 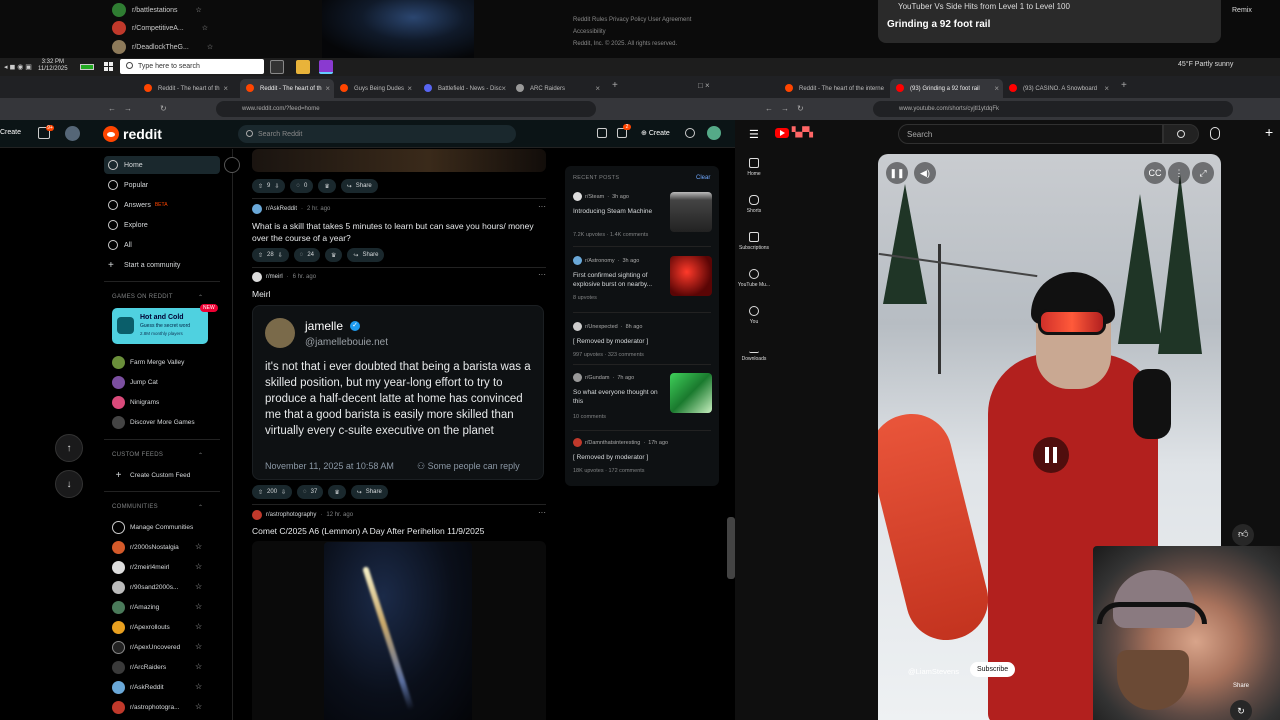 I want to click on nav-downloads: Downloads, so click(x=754, y=352).